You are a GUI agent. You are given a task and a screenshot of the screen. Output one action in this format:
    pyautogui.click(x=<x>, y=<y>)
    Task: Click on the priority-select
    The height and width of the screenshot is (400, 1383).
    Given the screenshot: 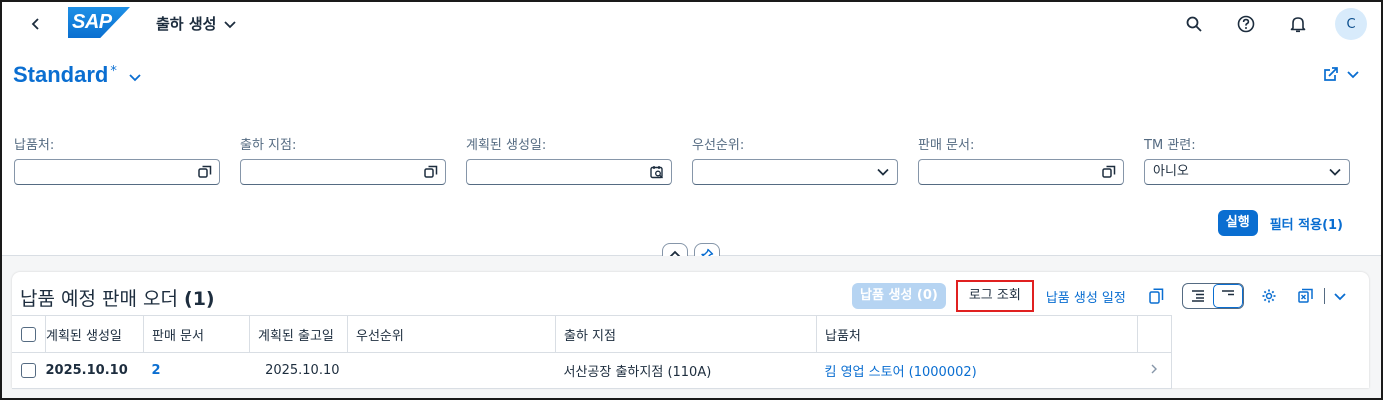 What is the action you would take?
    pyautogui.click(x=795, y=172)
    